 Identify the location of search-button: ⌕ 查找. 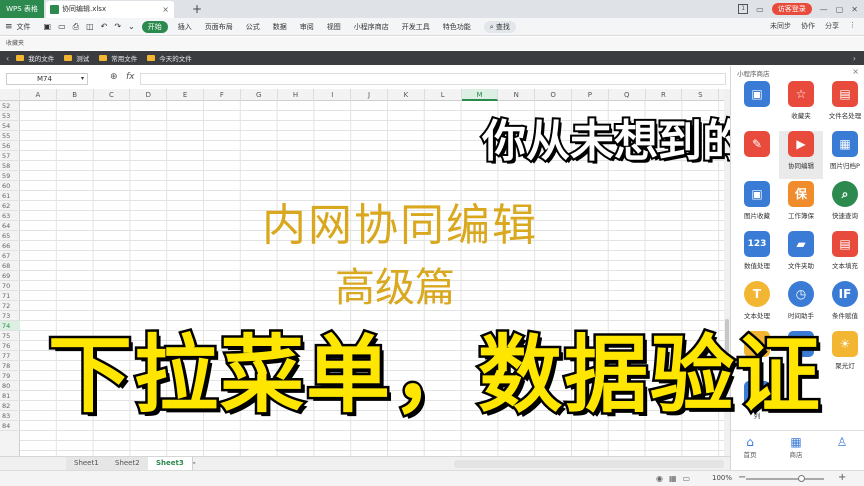
(499, 26).